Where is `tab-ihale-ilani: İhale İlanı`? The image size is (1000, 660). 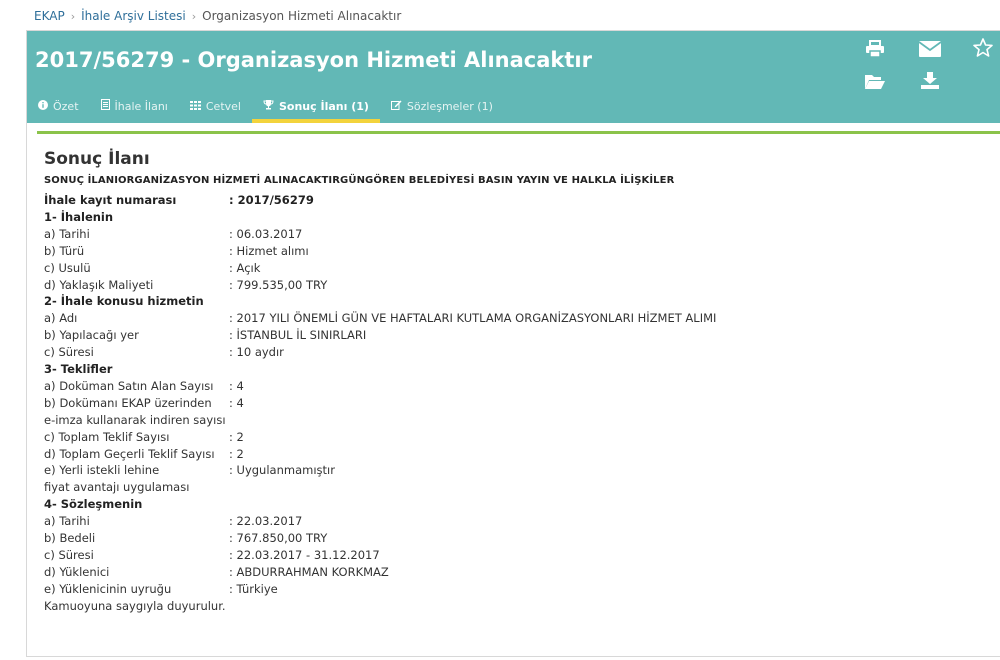
tab-ihale-ilani: İhale İlanı is located at coordinates (134, 106).